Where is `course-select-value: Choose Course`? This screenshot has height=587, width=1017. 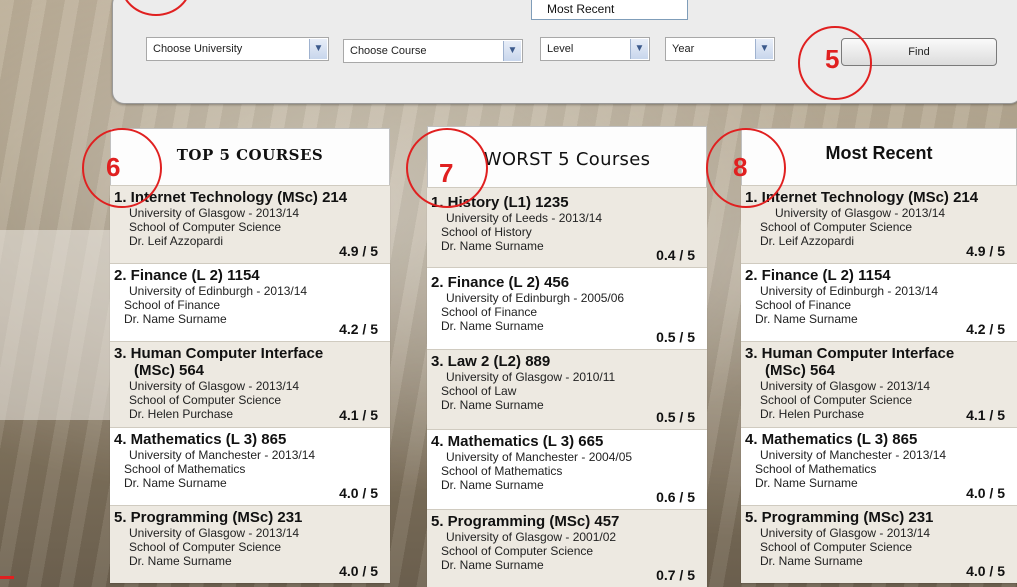 course-select-value: Choose Course is located at coordinates (388, 51).